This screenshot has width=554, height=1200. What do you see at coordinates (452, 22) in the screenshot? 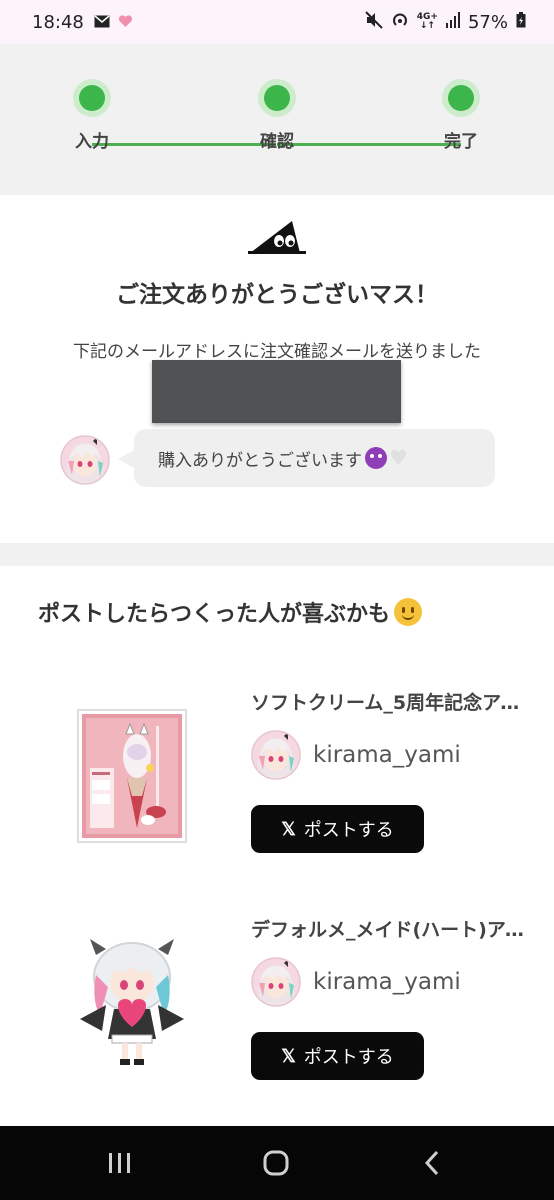
I see `signal-icon` at bounding box center [452, 22].